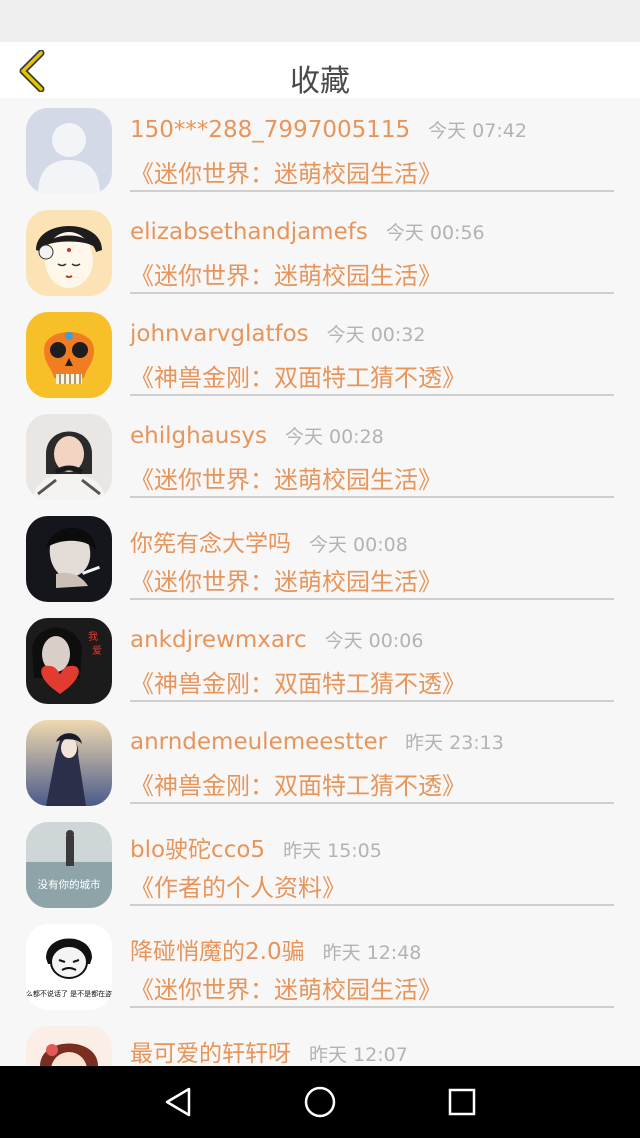  I want to click on timestamp: 今天 00:28, so click(334, 437).